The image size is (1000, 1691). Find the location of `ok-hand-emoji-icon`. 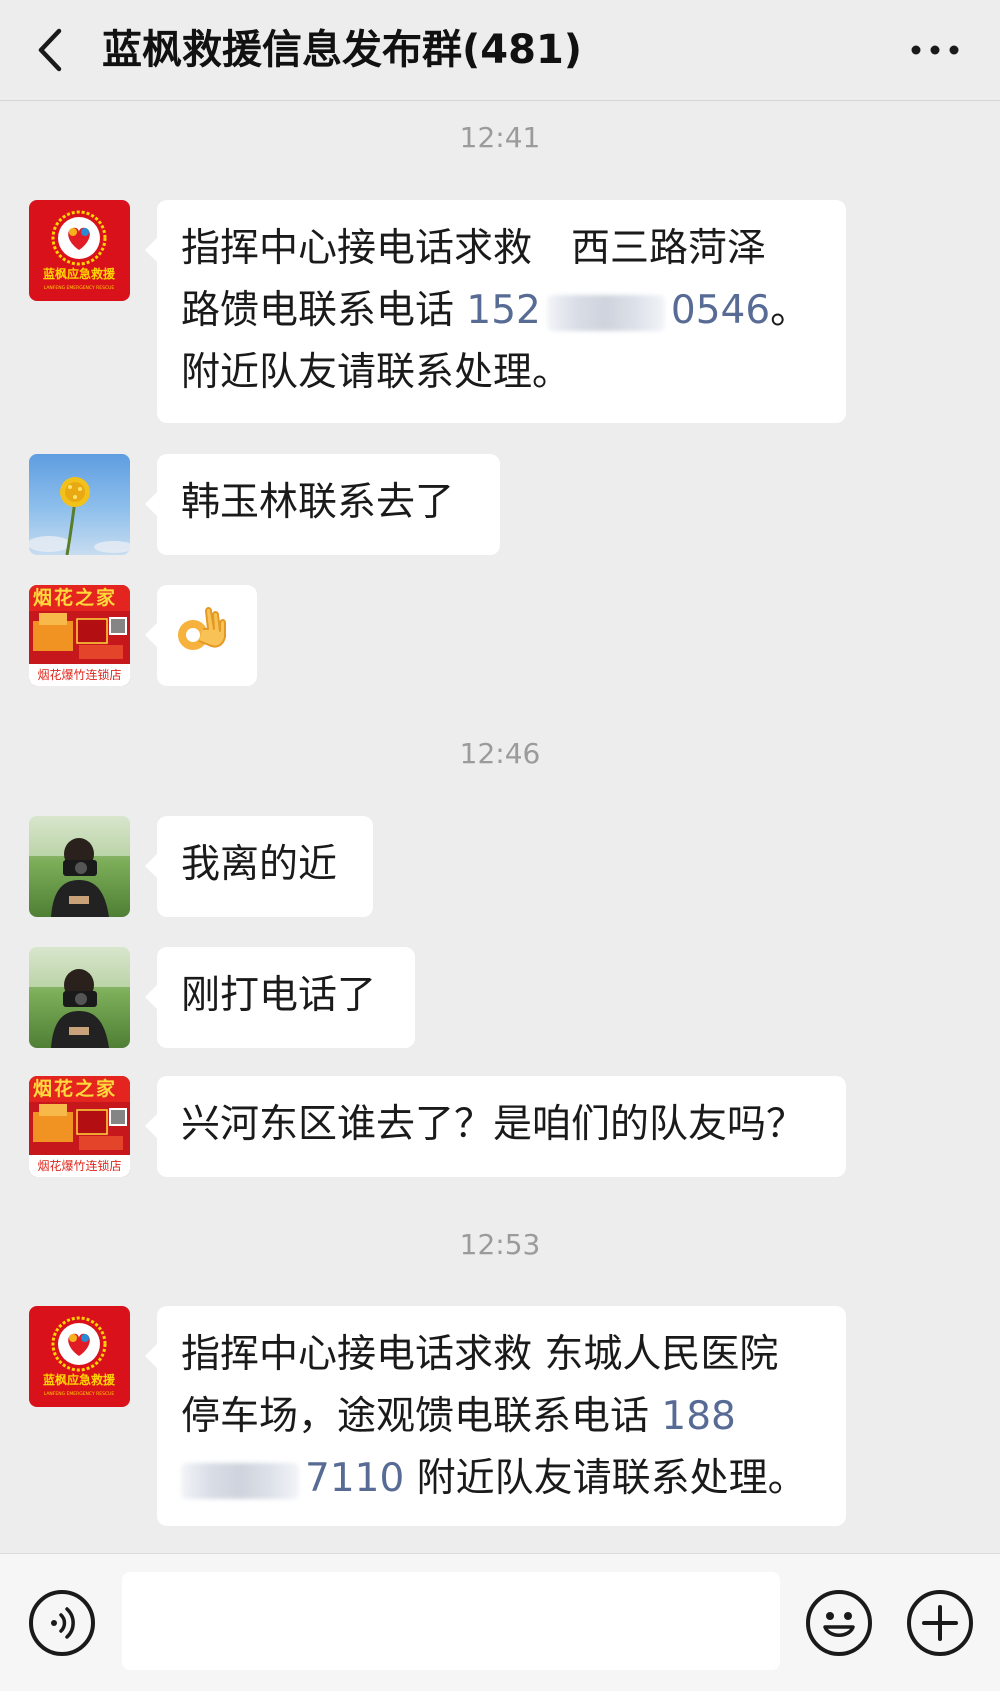

ok-hand-emoji-icon is located at coordinates (202, 628).